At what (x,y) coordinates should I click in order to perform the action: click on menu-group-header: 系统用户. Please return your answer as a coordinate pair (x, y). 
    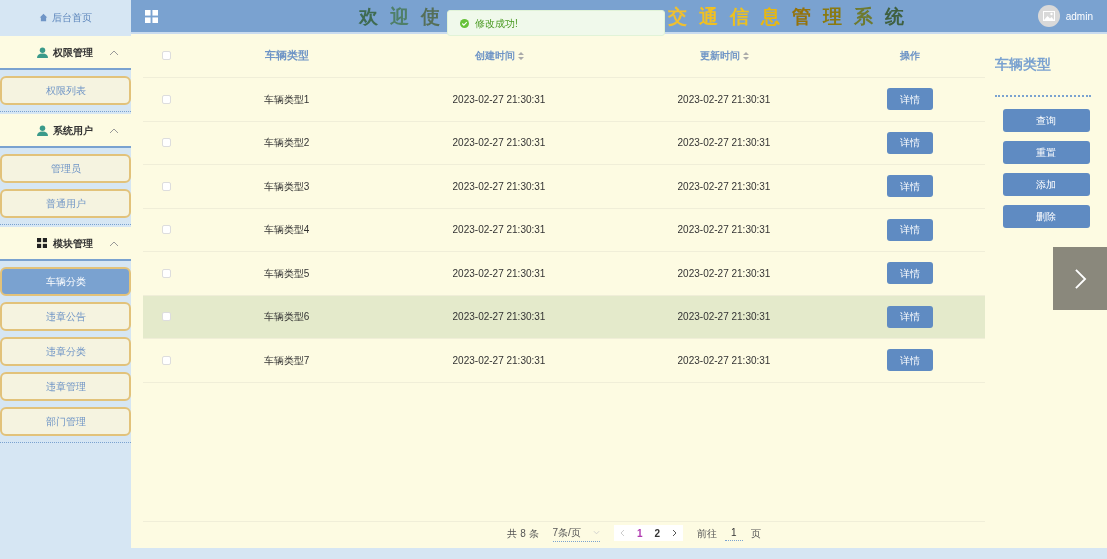
    Looking at the image, I should click on (65, 131).